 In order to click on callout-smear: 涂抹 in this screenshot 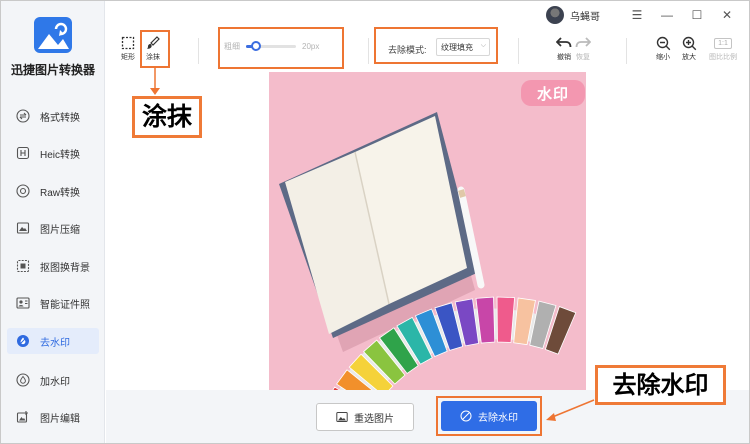, I will do `click(167, 117)`.